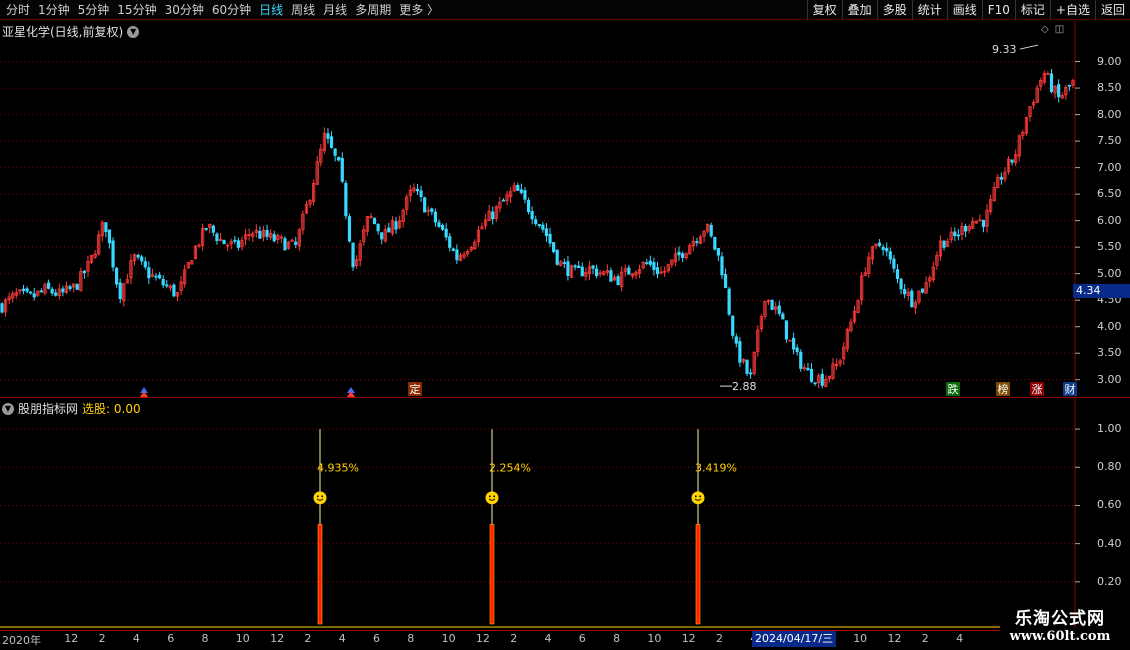 This screenshot has width=1130, height=650. Describe the element at coordinates (320, 498) in the screenshot. I see `smiley-icon` at that location.